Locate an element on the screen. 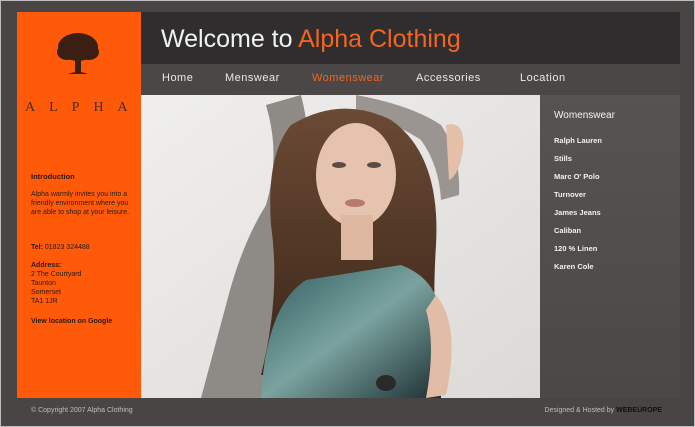 Image resolution: width=695 pixels, height=427 pixels. brand-link-james-jeans: James Jeans is located at coordinates (578, 217).